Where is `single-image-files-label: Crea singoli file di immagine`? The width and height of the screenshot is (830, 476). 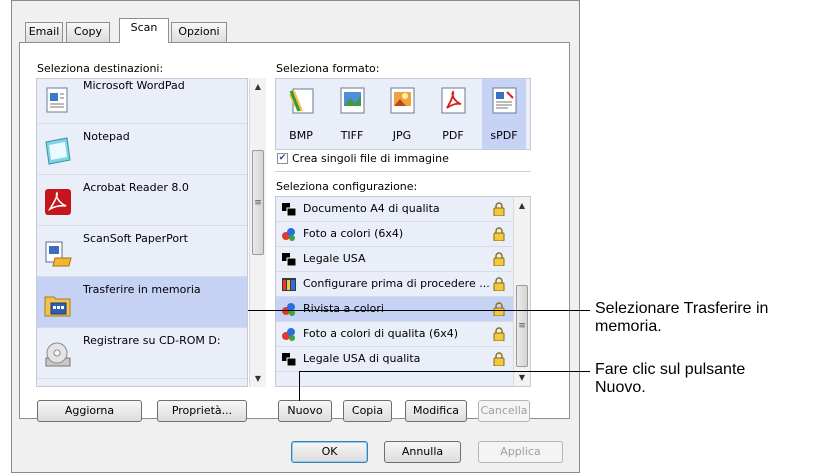
single-image-files-label: Crea singoli file di immagine is located at coordinates (370, 158).